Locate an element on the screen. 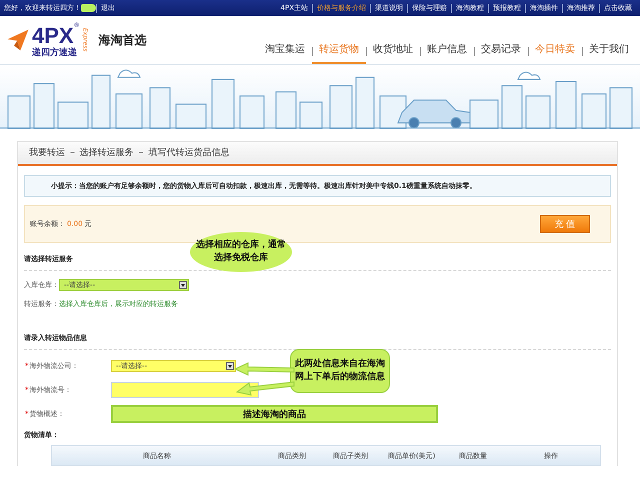 The height and width of the screenshot is (482, 640). slogan-text: 海淘首选 is located at coordinates (122, 40).